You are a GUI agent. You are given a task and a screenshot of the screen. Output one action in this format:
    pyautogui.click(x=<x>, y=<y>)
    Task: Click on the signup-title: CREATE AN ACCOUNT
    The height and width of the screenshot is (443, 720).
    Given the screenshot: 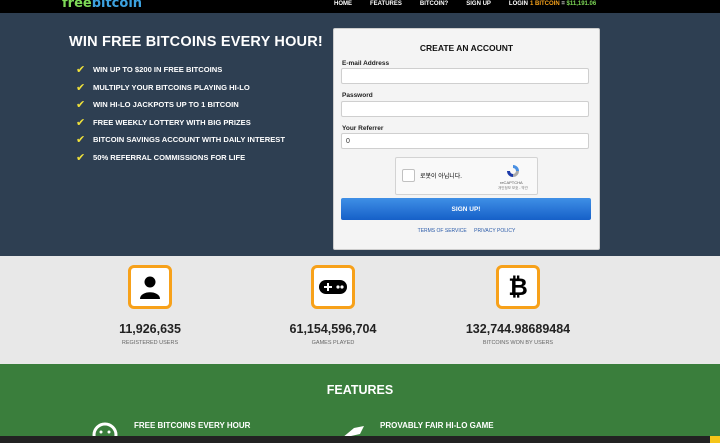 What is the action you would take?
    pyautogui.click(x=466, y=48)
    